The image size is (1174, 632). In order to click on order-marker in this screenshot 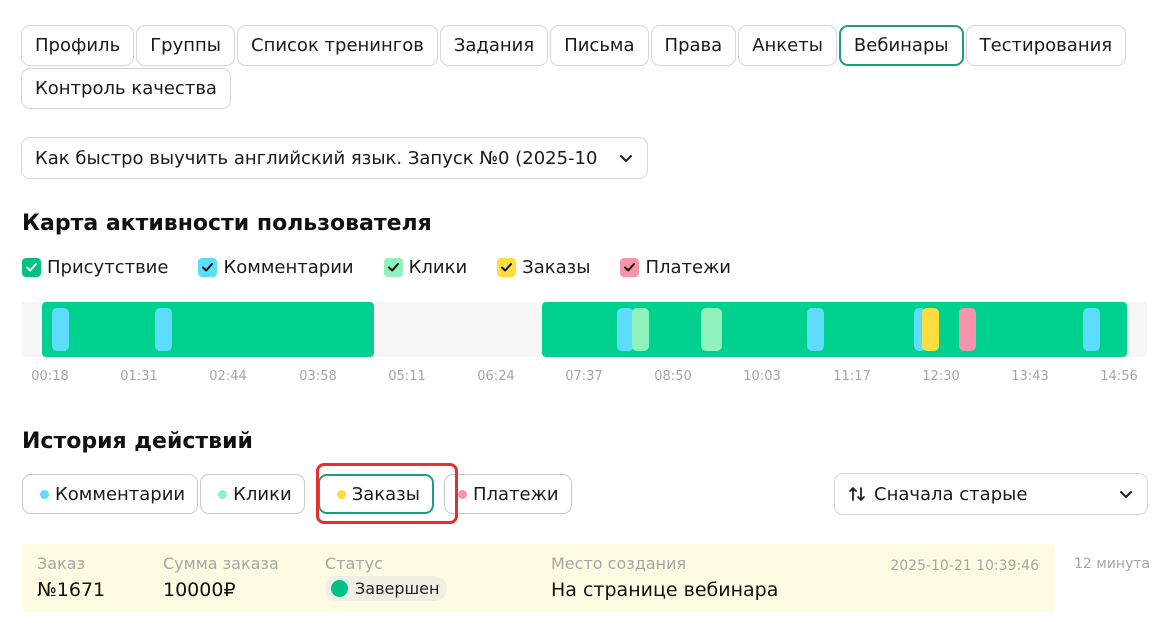, I will do `click(930, 329)`.